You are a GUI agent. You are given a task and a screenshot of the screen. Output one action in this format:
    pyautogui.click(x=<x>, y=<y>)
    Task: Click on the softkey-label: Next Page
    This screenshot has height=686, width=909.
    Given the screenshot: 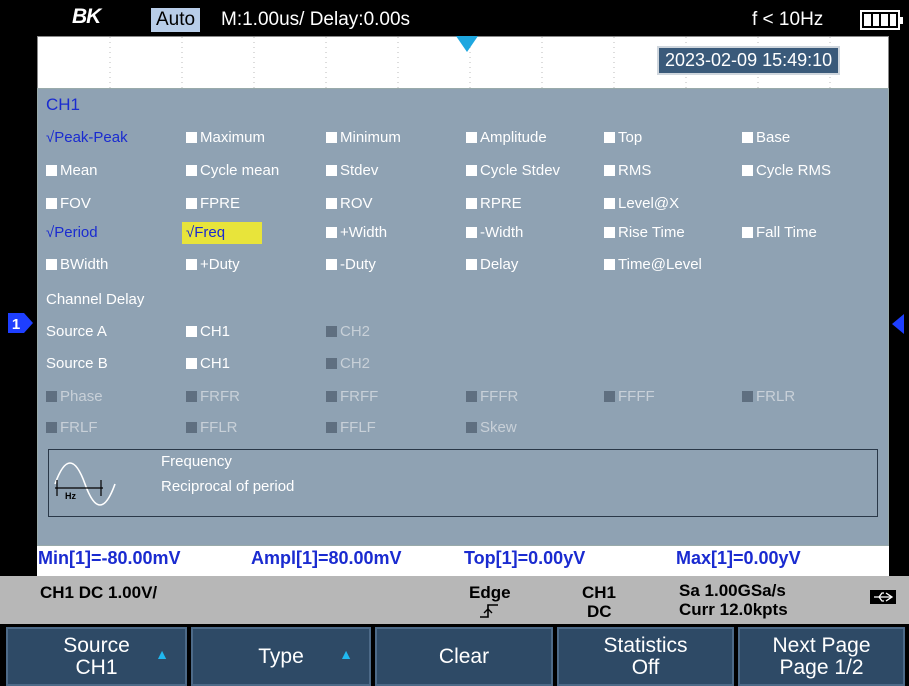 What is the action you would take?
    pyautogui.click(x=821, y=645)
    